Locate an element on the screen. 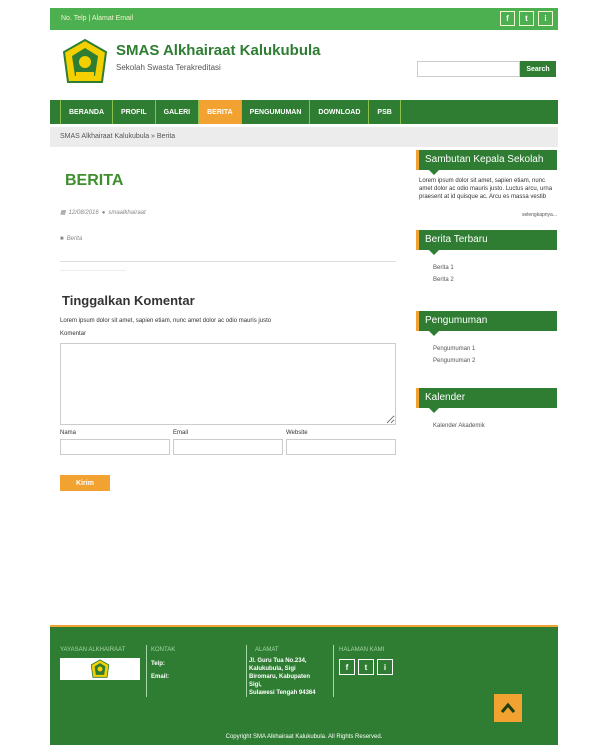 This screenshot has height=747, width=597. widget-title-berita: Berita Terbaru is located at coordinates (486, 242).